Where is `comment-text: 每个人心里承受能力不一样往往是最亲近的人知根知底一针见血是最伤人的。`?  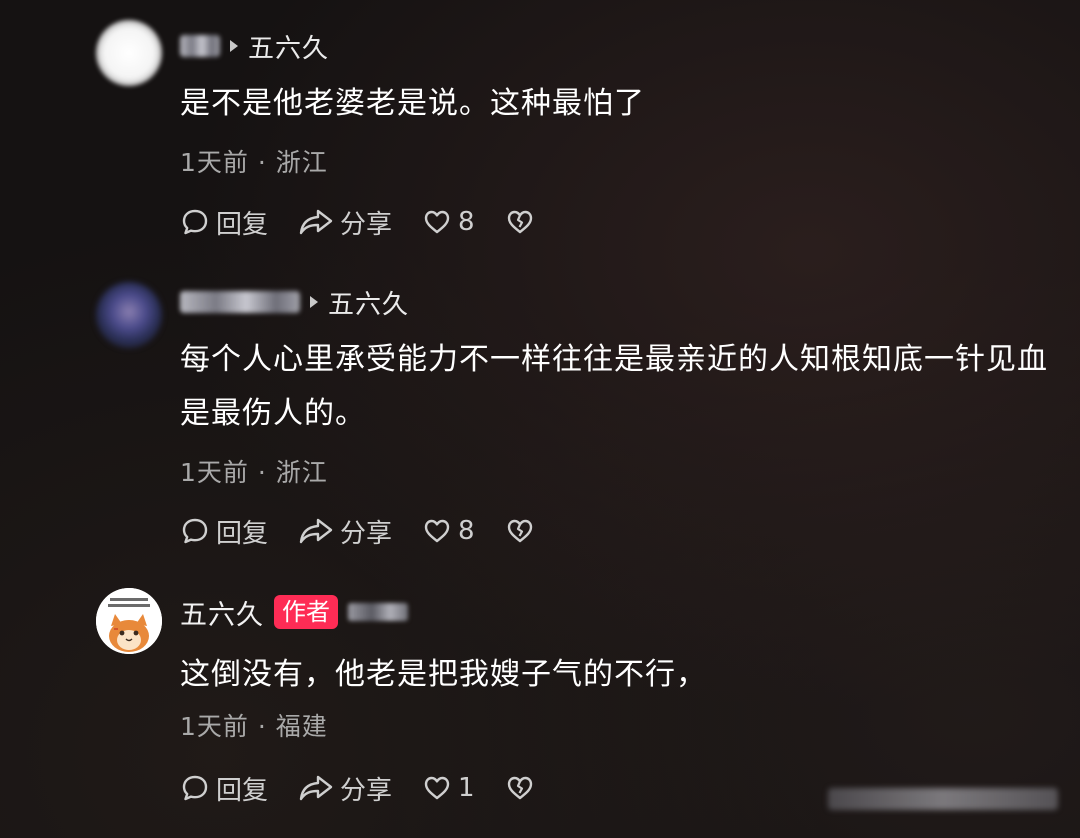 comment-text: 每个人心里承受能力不一样往往是最亲近的人知根知底一针见血是最伤人的。 is located at coordinates (614, 386).